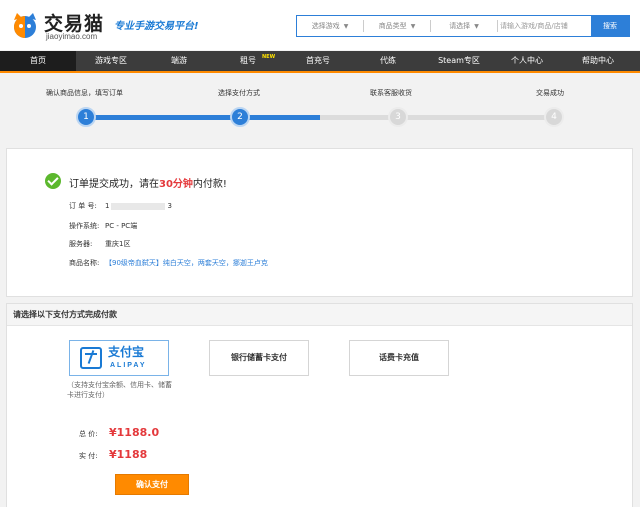 The image size is (640, 507). What do you see at coordinates (53, 181) in the screenshot?
I see `check-circle-icon` at bounding box center [53, 181].